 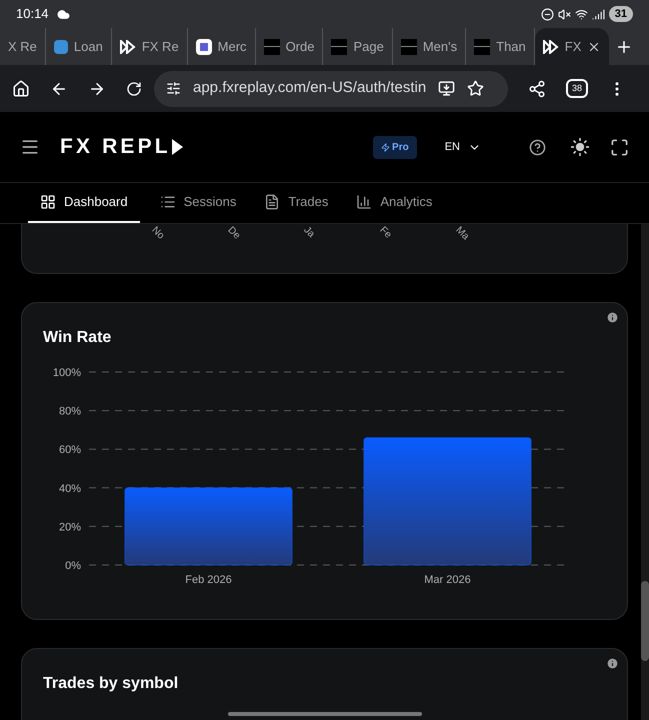 I want to click on nav-tab: Analytics, so click(x=394, y=203).